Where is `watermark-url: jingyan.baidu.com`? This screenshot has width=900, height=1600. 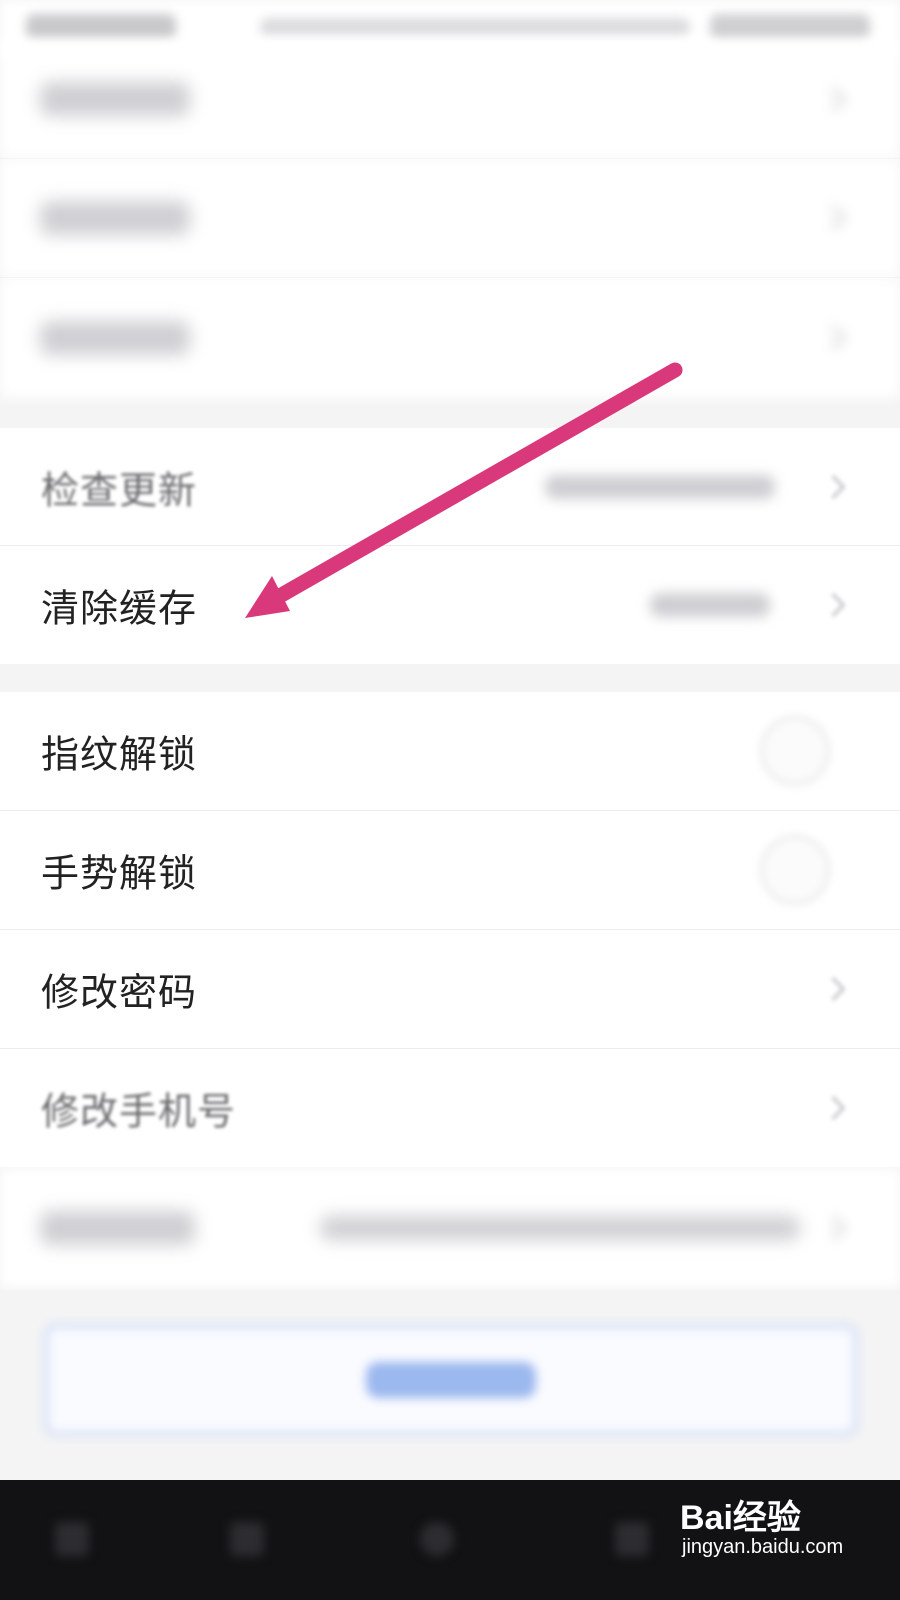
watermark-url: jingyan.baidu.com is located at coordinates (763, 1547).